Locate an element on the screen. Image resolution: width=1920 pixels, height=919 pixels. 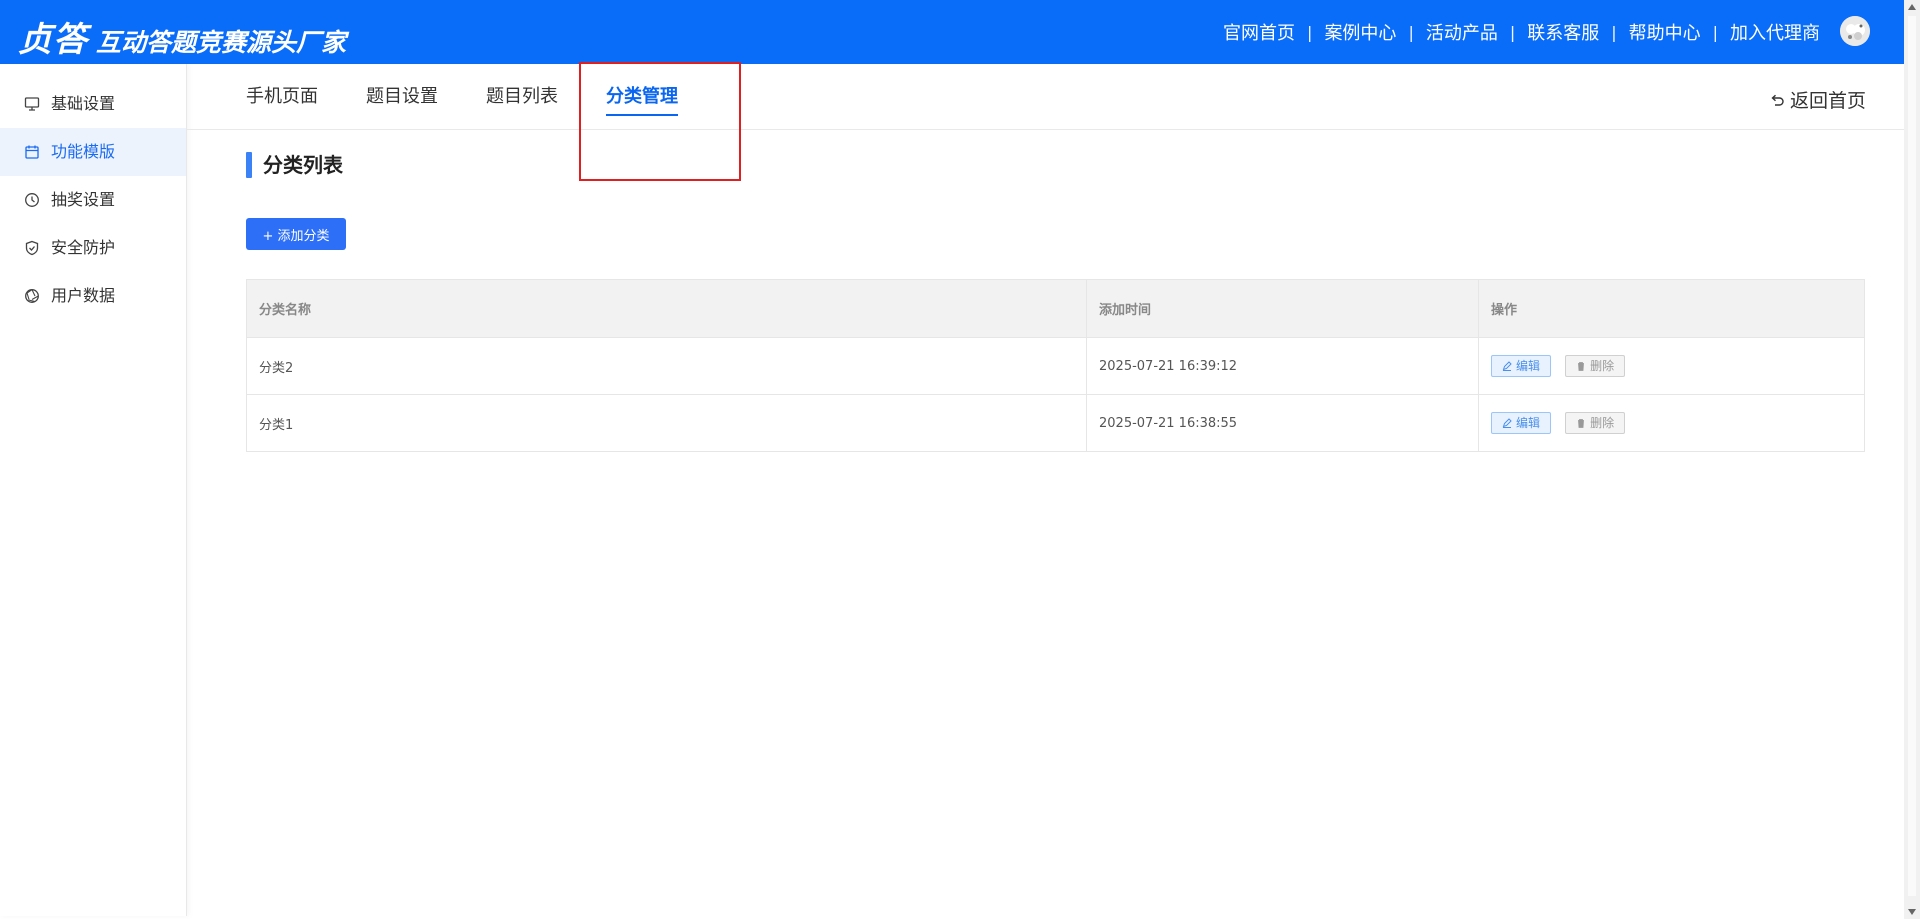
back-home-label: 返回首页 is located at coordinates (1827, 101).